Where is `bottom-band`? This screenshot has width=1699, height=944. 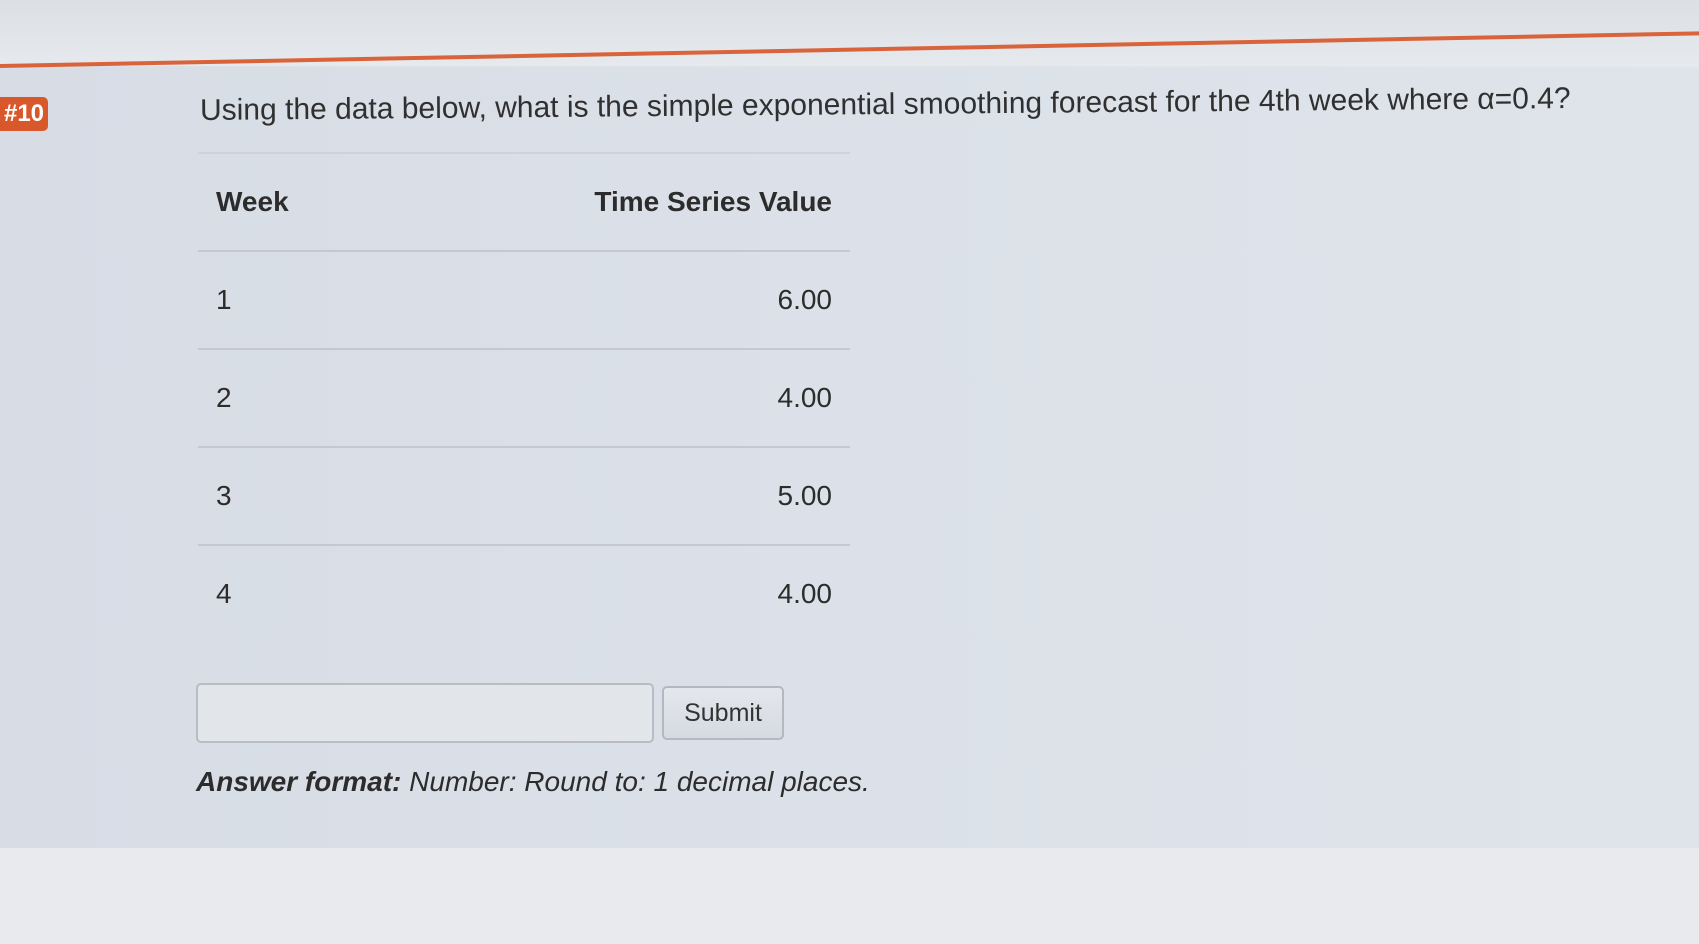 bottom-band is located at coordinates (849, 896).